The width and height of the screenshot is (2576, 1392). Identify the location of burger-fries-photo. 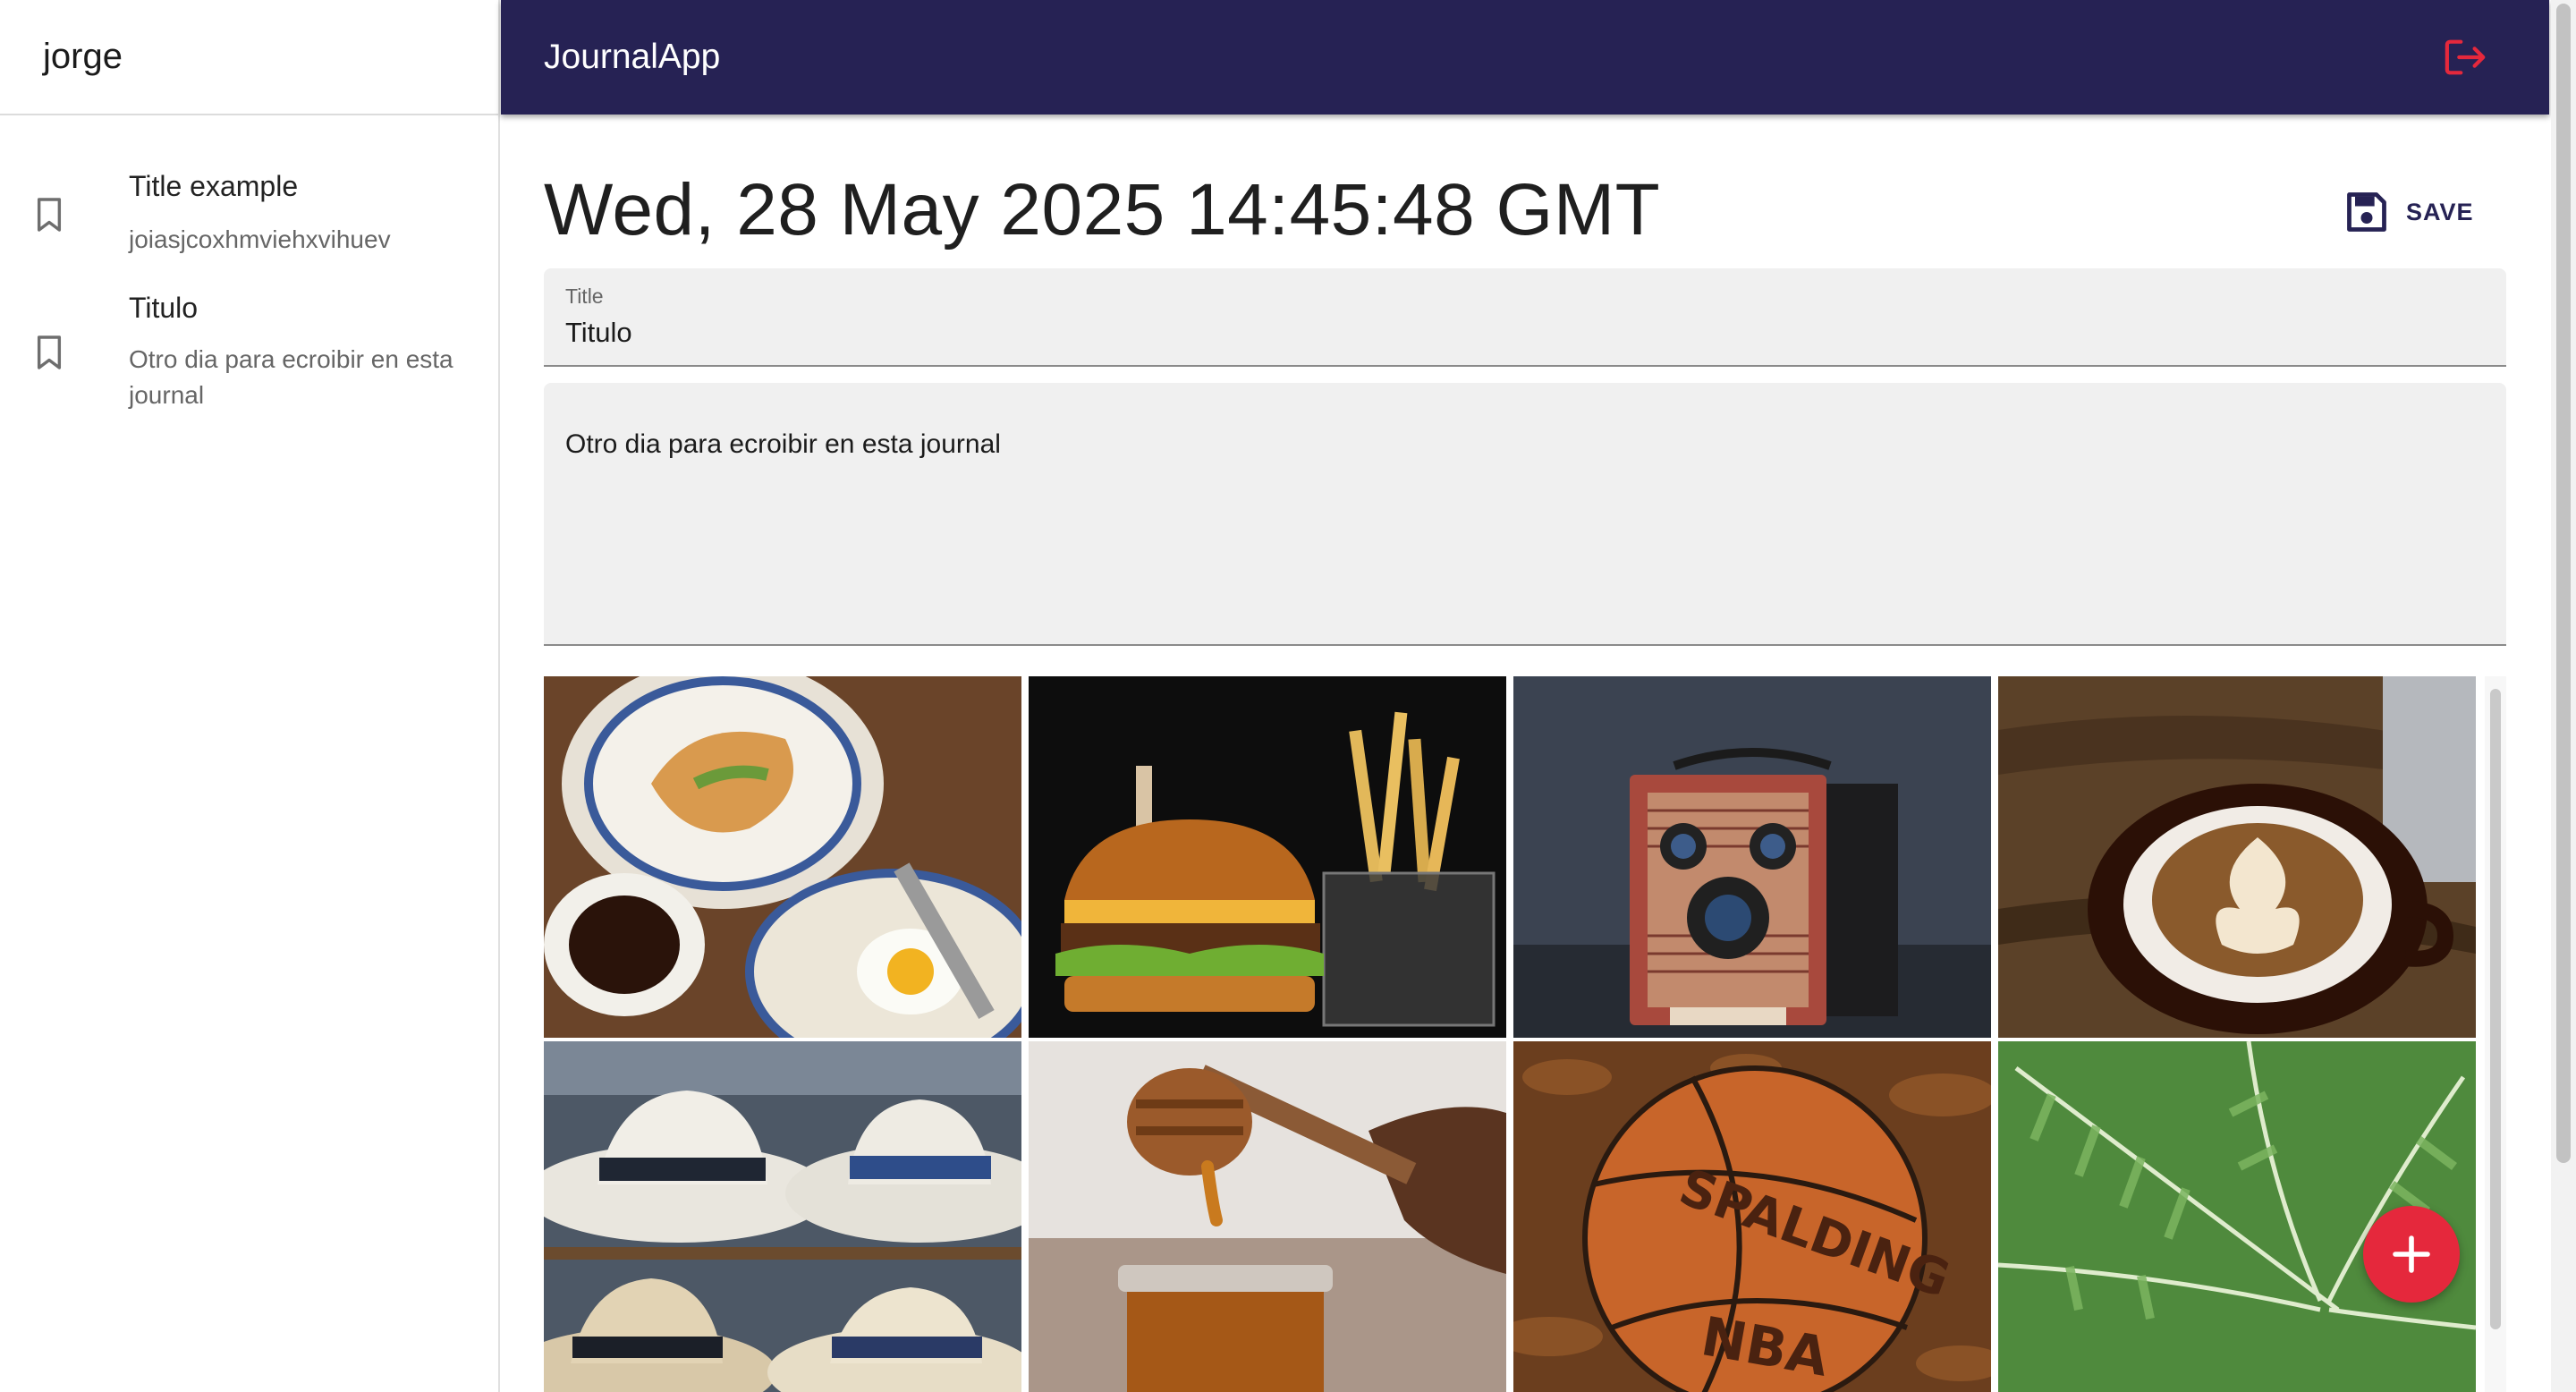
(1267, 857).